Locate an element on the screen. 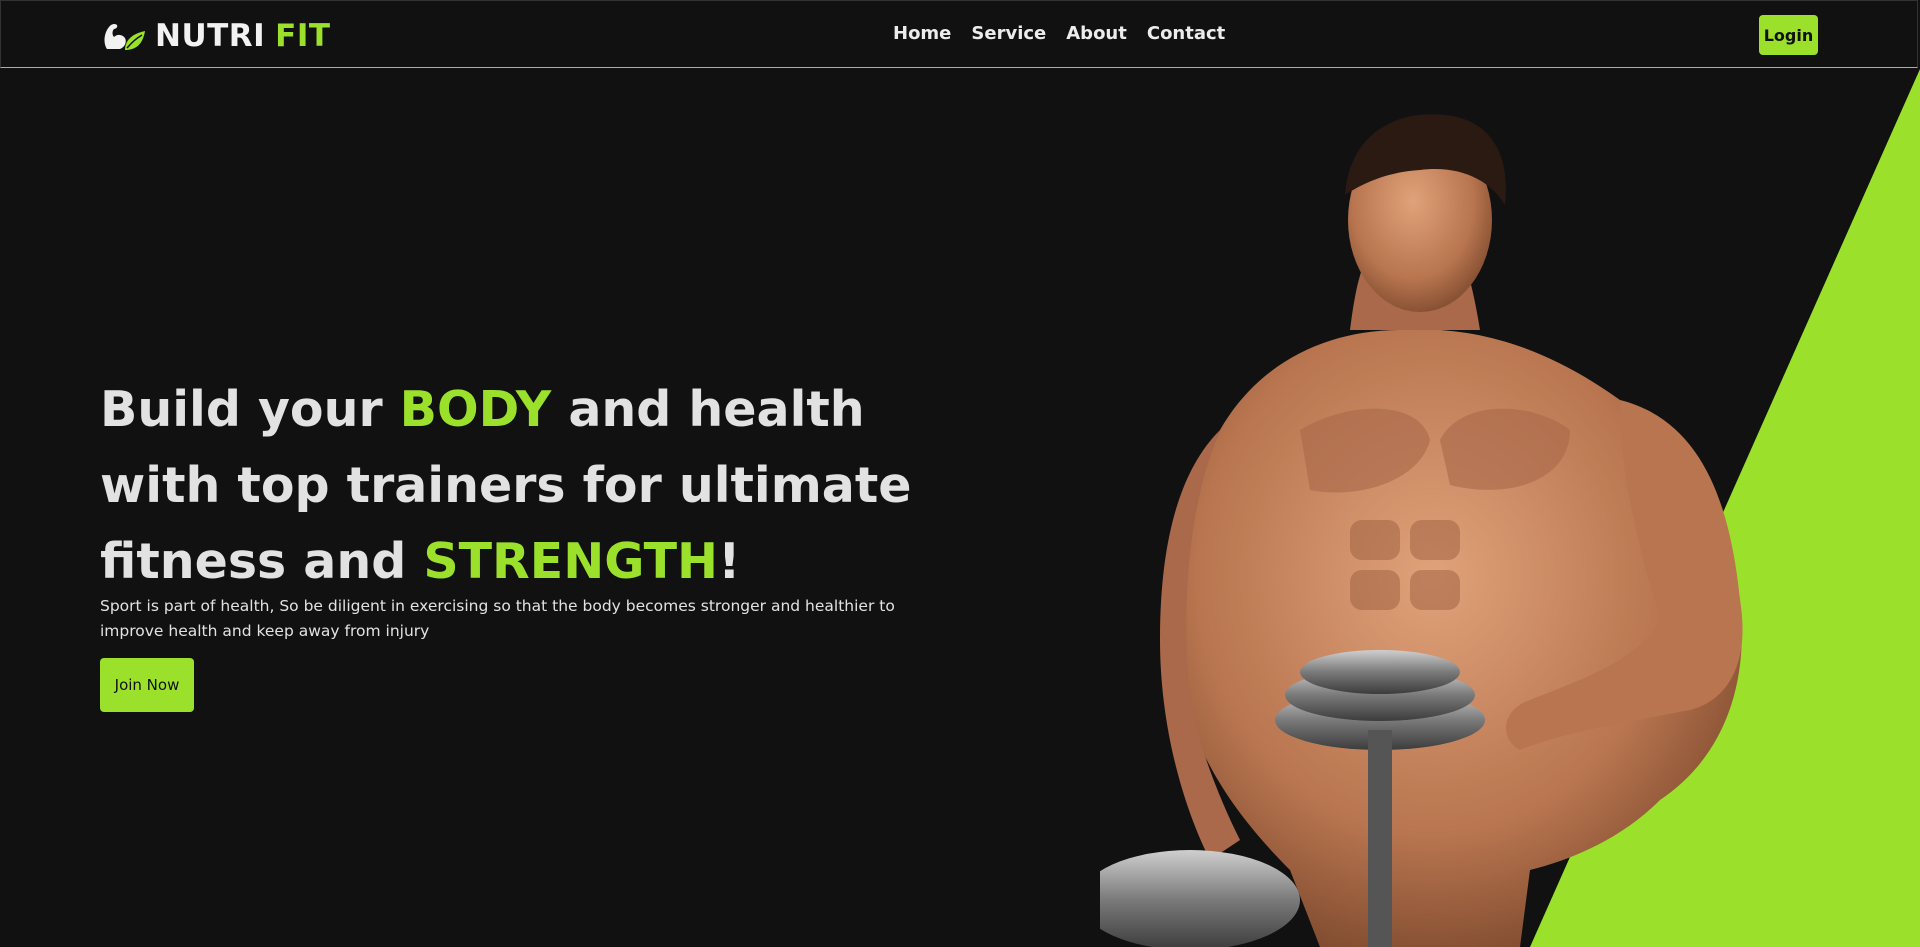 The image size is (1920, 947). brand-name: NUTRI FIT is located at coordinates (243, 36).